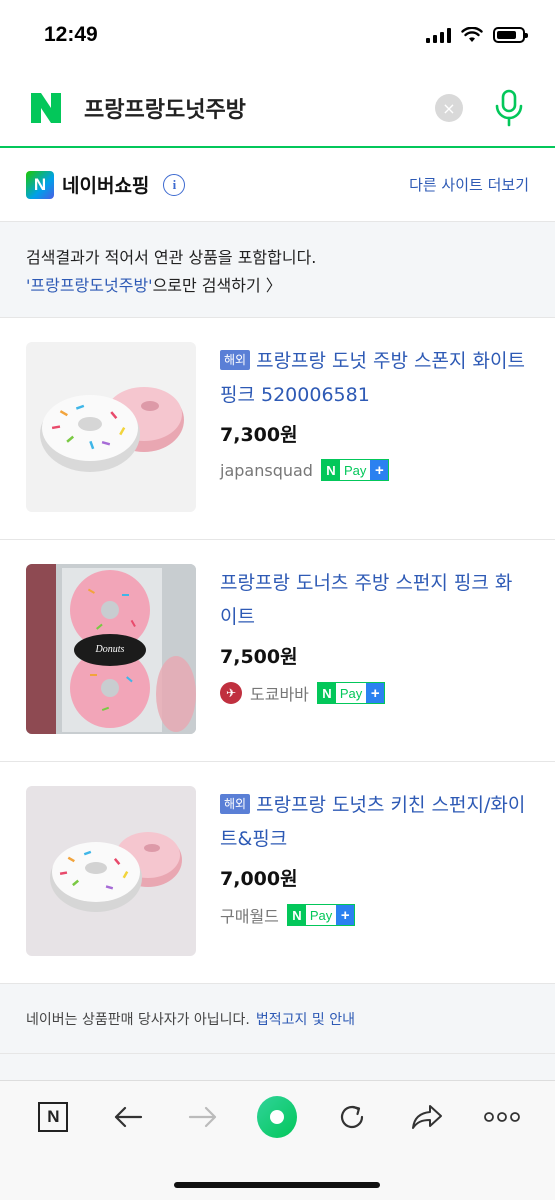 Image resolution: width=555 pixels, height=1200 pixels. I want to click on shopping-header: N 네이버쇼핑 i 다른 사이트 더보기, so click(277, 185).